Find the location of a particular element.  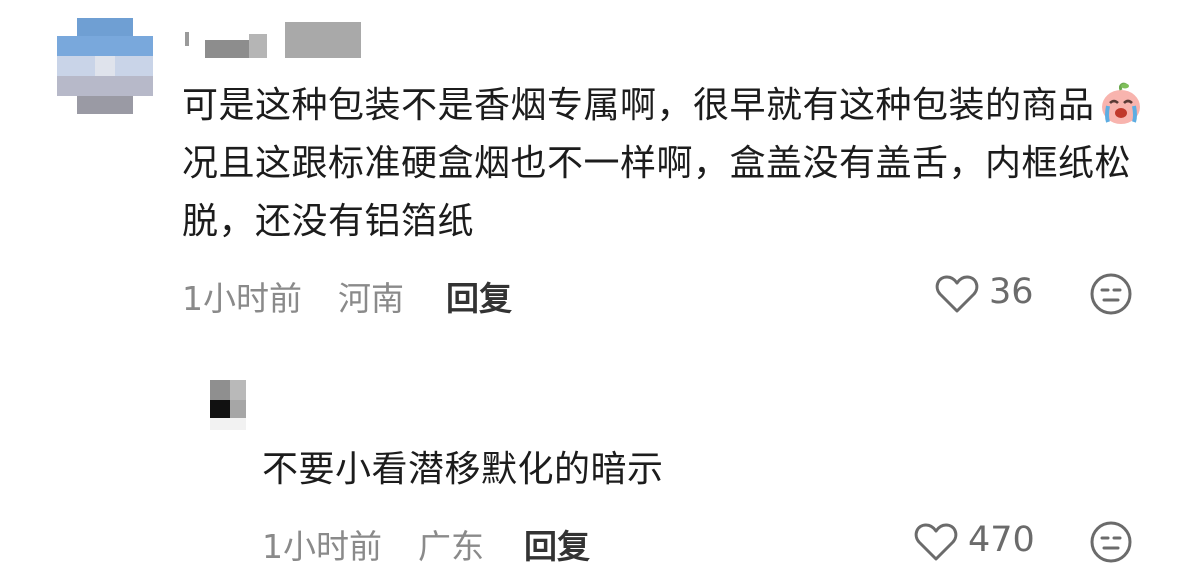

crying-peach-emoji-icon is located at coordinates (1121, 103).